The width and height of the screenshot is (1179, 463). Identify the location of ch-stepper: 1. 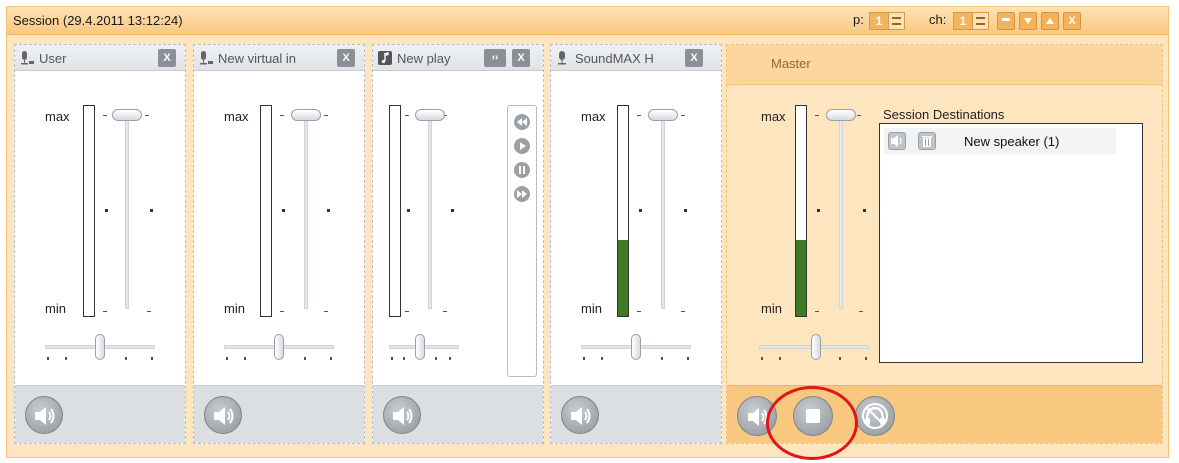
(971, 21).